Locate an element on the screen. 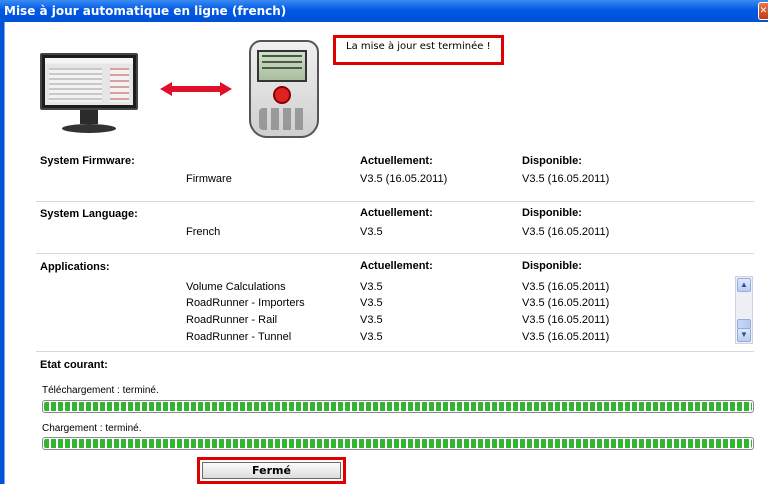 The height and width of the screenshot is (484, 768). upload-progress-fill is located at coordinates (398, 443).